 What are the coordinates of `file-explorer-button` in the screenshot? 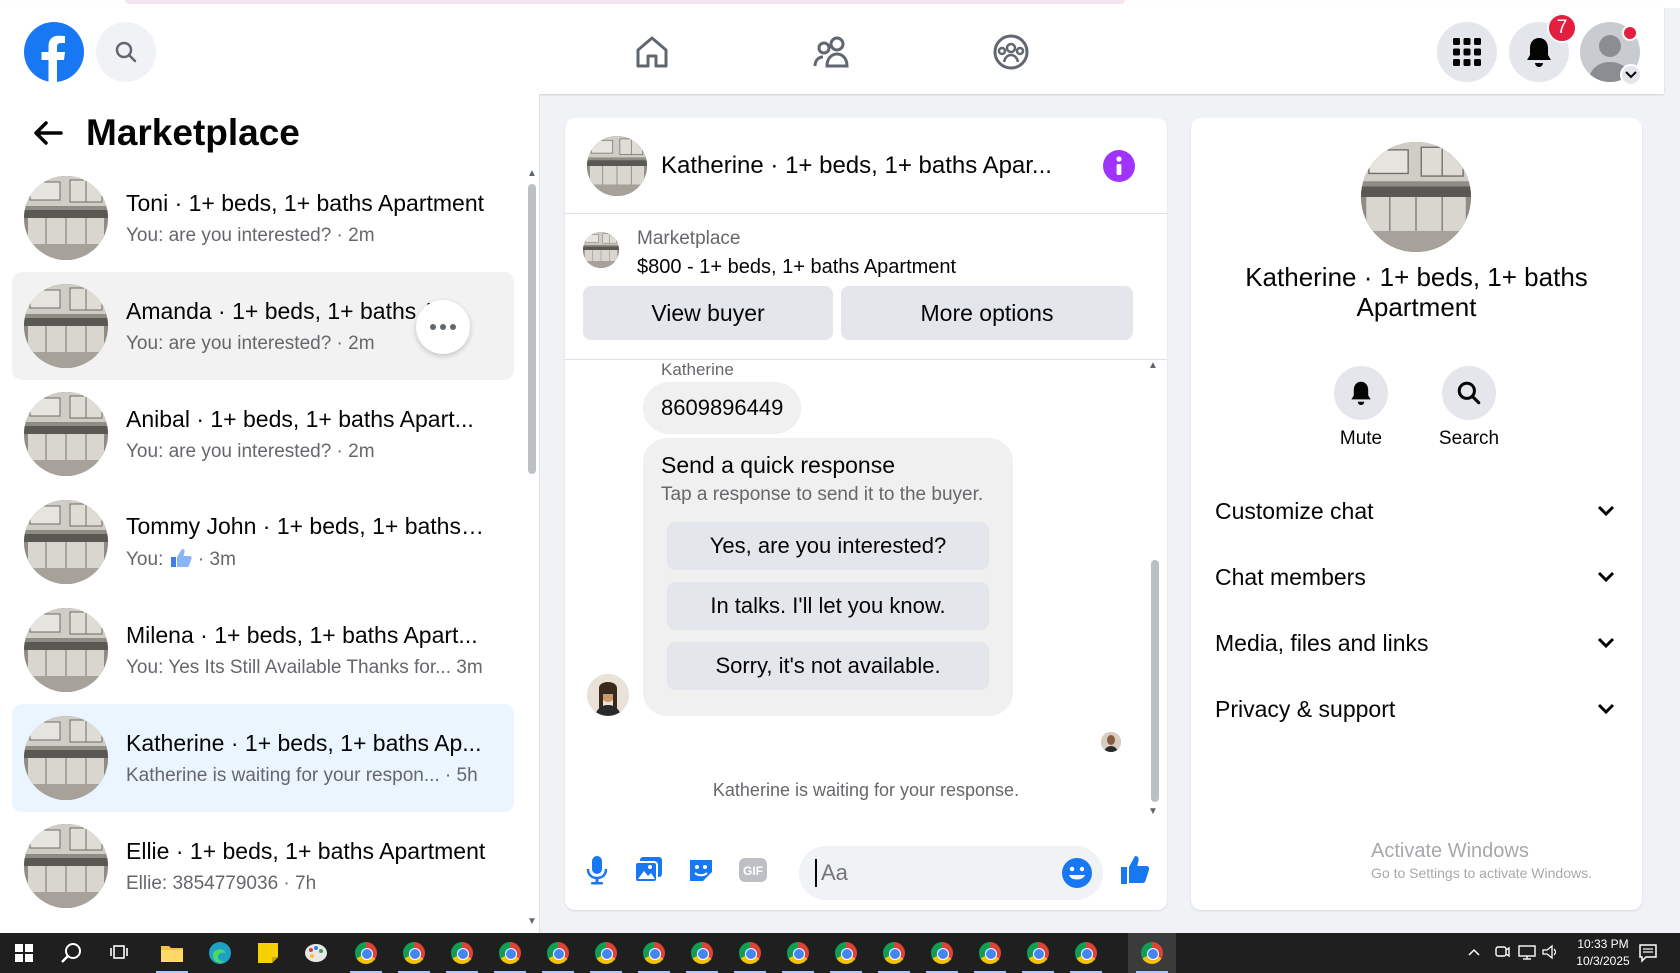 It's located at (172, 953).